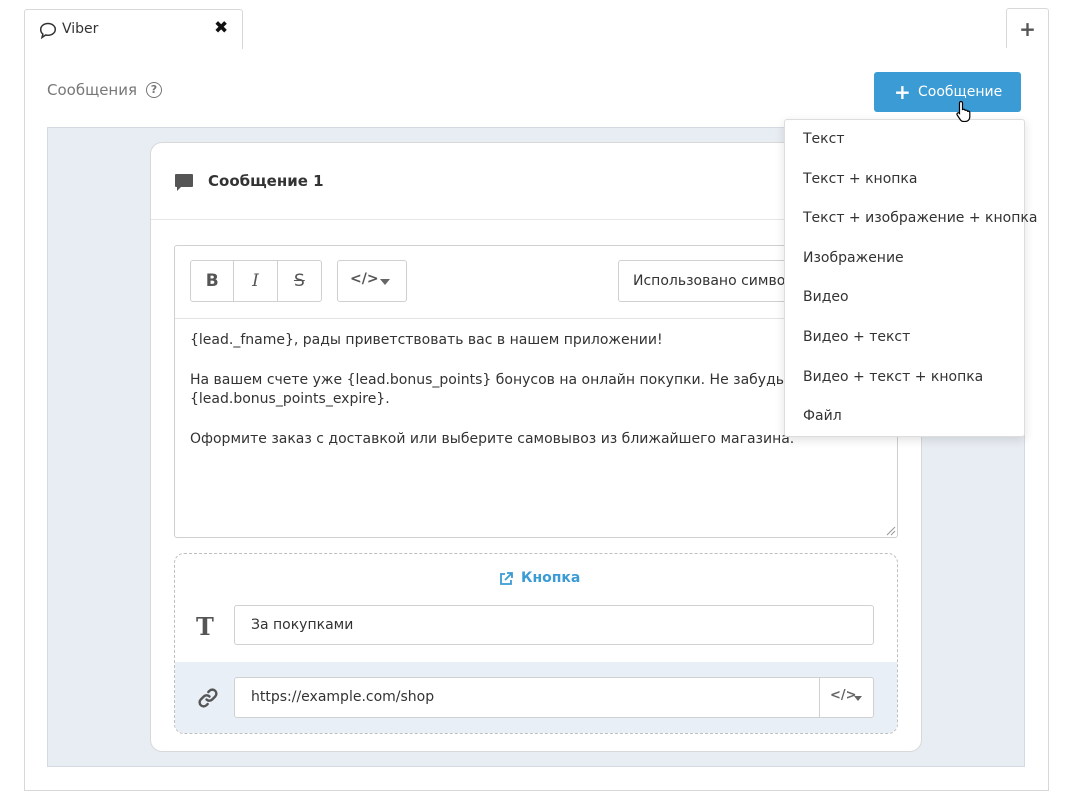  Describe the element at coordinates (826, 297) in the screenshot. I see `dropdown-item-video: Видео` at that location.